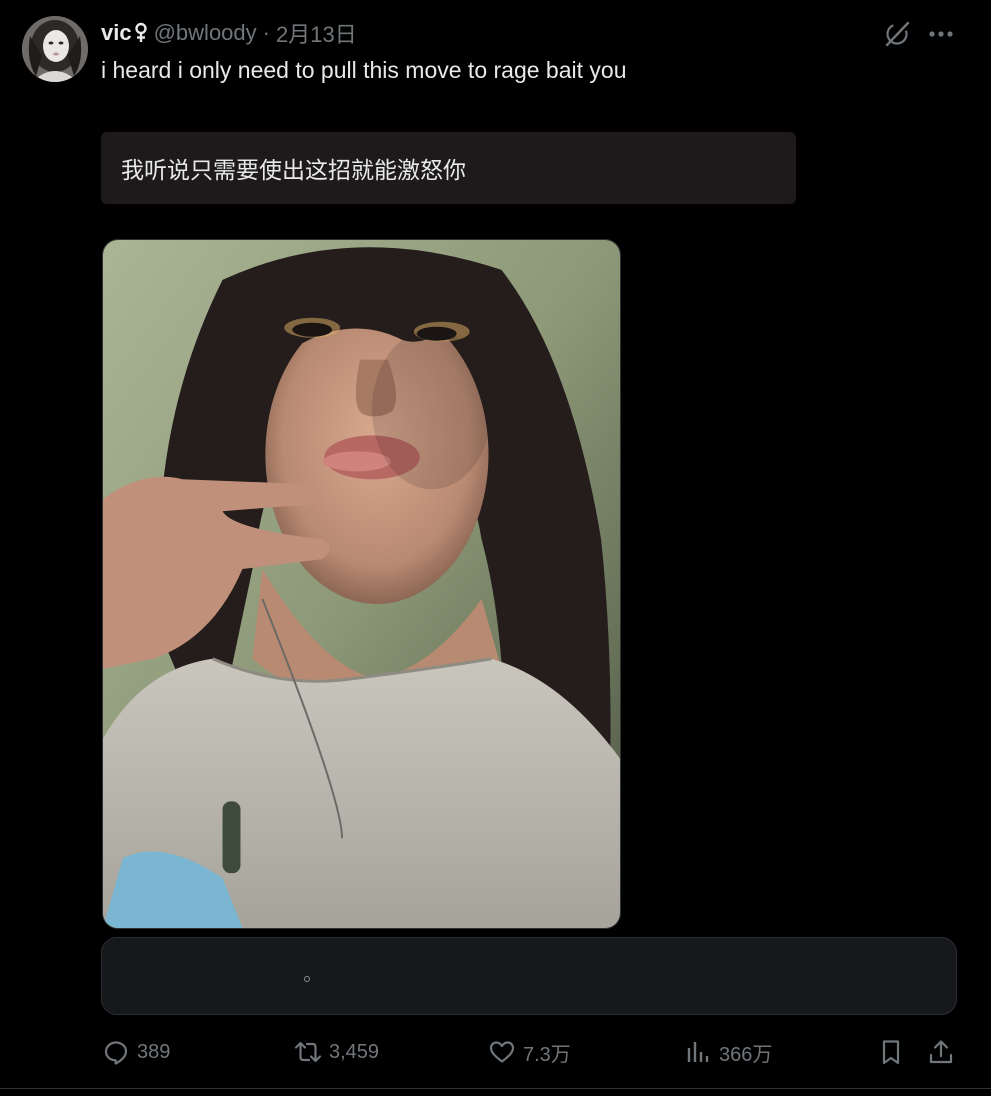  I want to click on embed-card, so click(529, 976).